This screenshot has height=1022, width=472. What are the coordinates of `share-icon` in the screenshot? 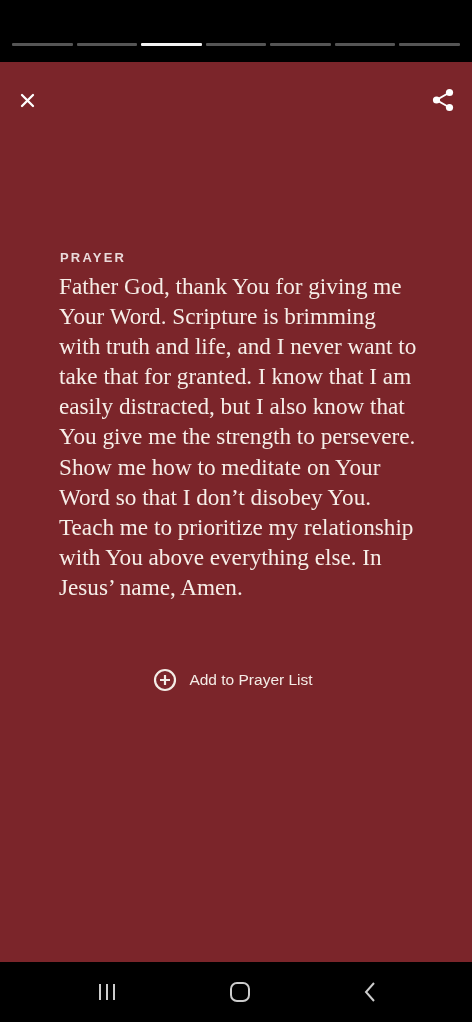 It's located at (443, 100).